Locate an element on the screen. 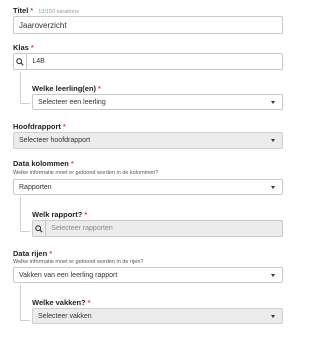 This screenshot has width=320, height=345. hoofdrapport-label: Hoofdrapport * is located at coordinates (39, 126).